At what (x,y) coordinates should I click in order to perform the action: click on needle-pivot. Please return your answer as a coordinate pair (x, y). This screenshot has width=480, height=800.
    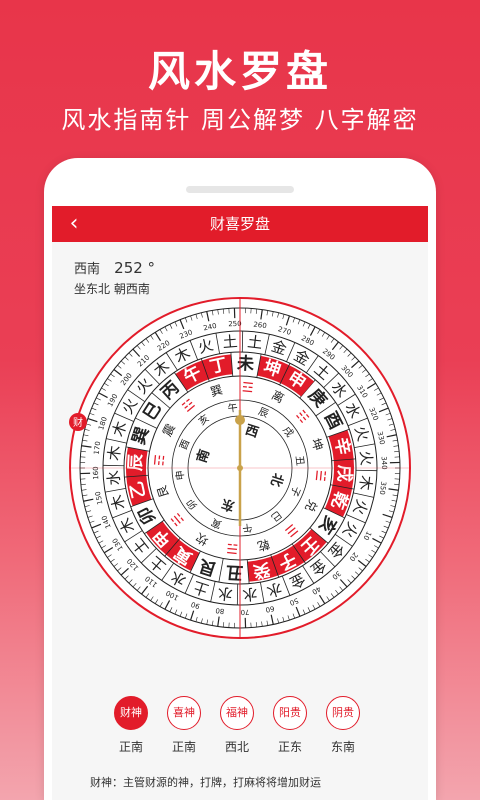
    Looking at the image, I should click on (240, 468).